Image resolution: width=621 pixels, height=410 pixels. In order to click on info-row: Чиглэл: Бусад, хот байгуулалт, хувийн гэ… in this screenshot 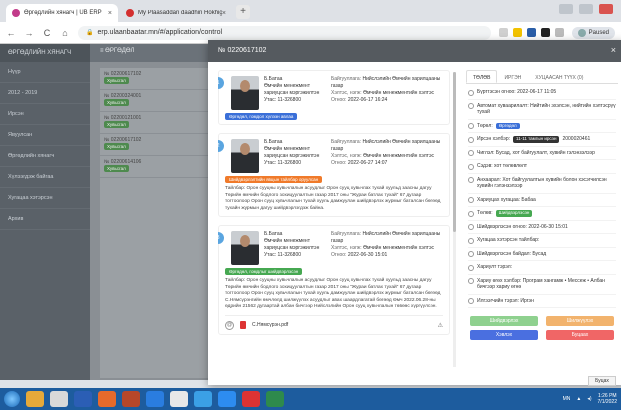, I will do `click(542, 153)`.